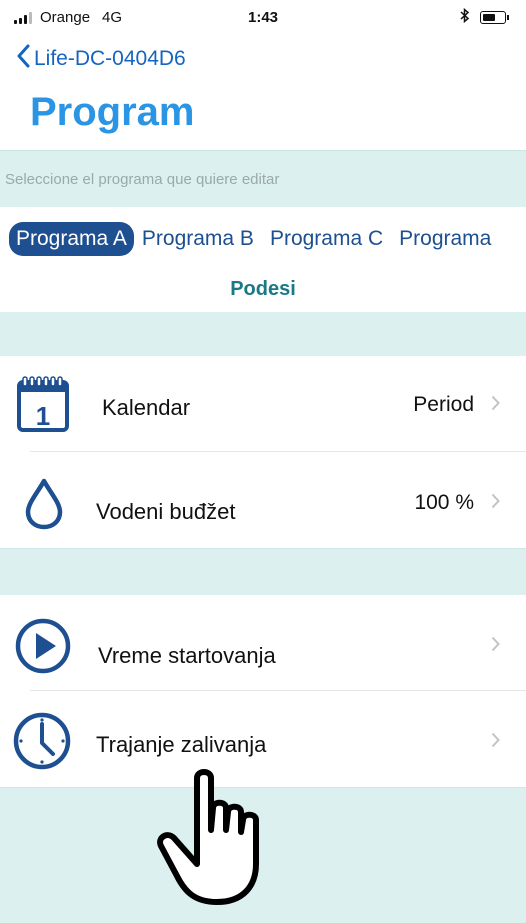 This screenshot has height=923, width=526. I want to click on hint-band: Seleccione el programa que quiere editar, so click(263, 178).